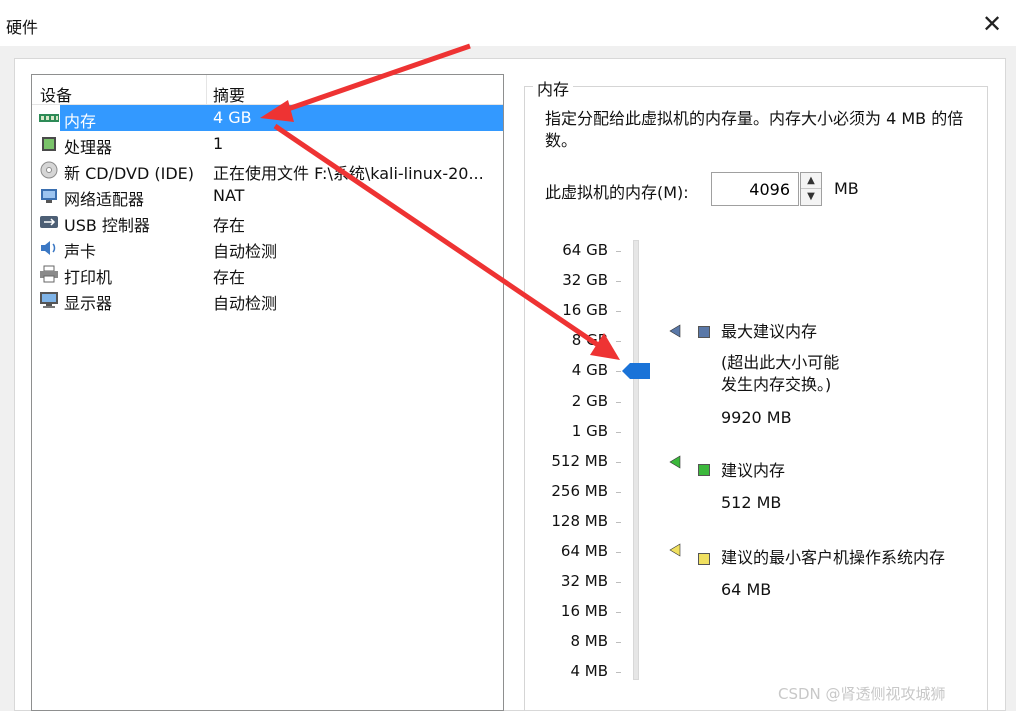  I want to click on max-recommended-value: 9920 MB, so click(756, 417).